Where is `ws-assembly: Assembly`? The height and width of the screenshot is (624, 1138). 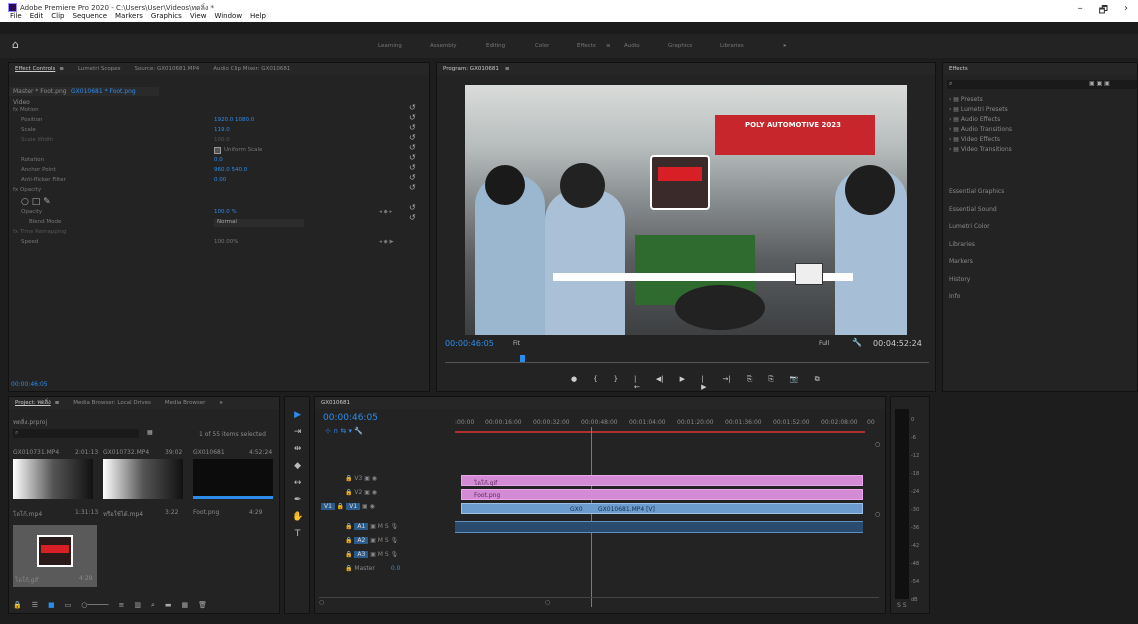 ws-assembly: Assembly is located at coordinates (443, 46).